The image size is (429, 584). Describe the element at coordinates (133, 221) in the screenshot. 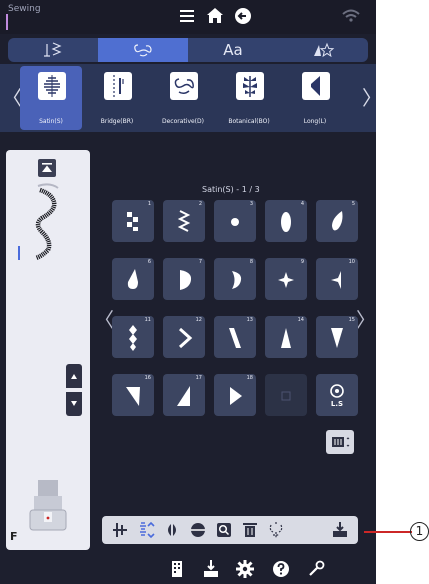

I see `pattern-tile: 1` at that location.